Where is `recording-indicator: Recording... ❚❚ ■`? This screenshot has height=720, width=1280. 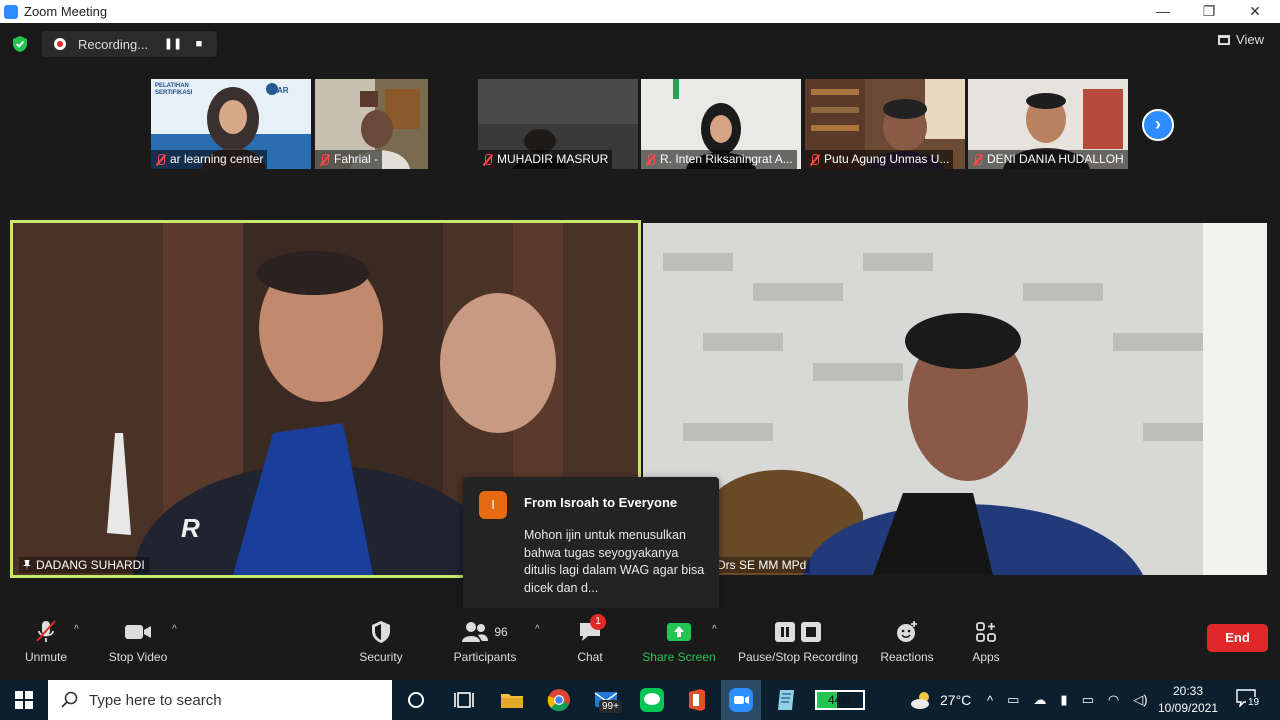
recording-indicator: Recording... ❚❚ ■ is located at coordinates (129, 44).